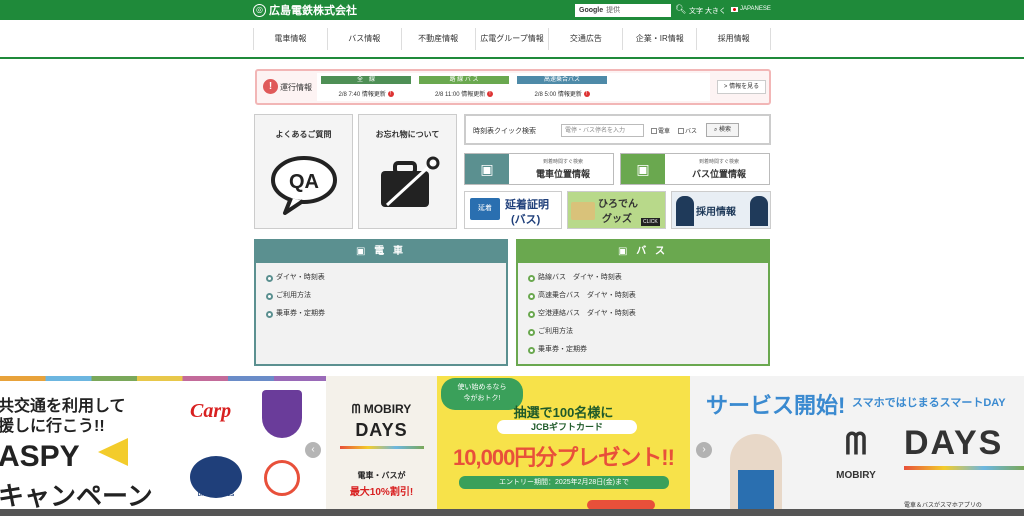 The width and height of the screenshot is (1024, 516). What do you see at coordinates (163, 378) in the screenshot?
I see `color-stripe` at bounding box center [163, 378].